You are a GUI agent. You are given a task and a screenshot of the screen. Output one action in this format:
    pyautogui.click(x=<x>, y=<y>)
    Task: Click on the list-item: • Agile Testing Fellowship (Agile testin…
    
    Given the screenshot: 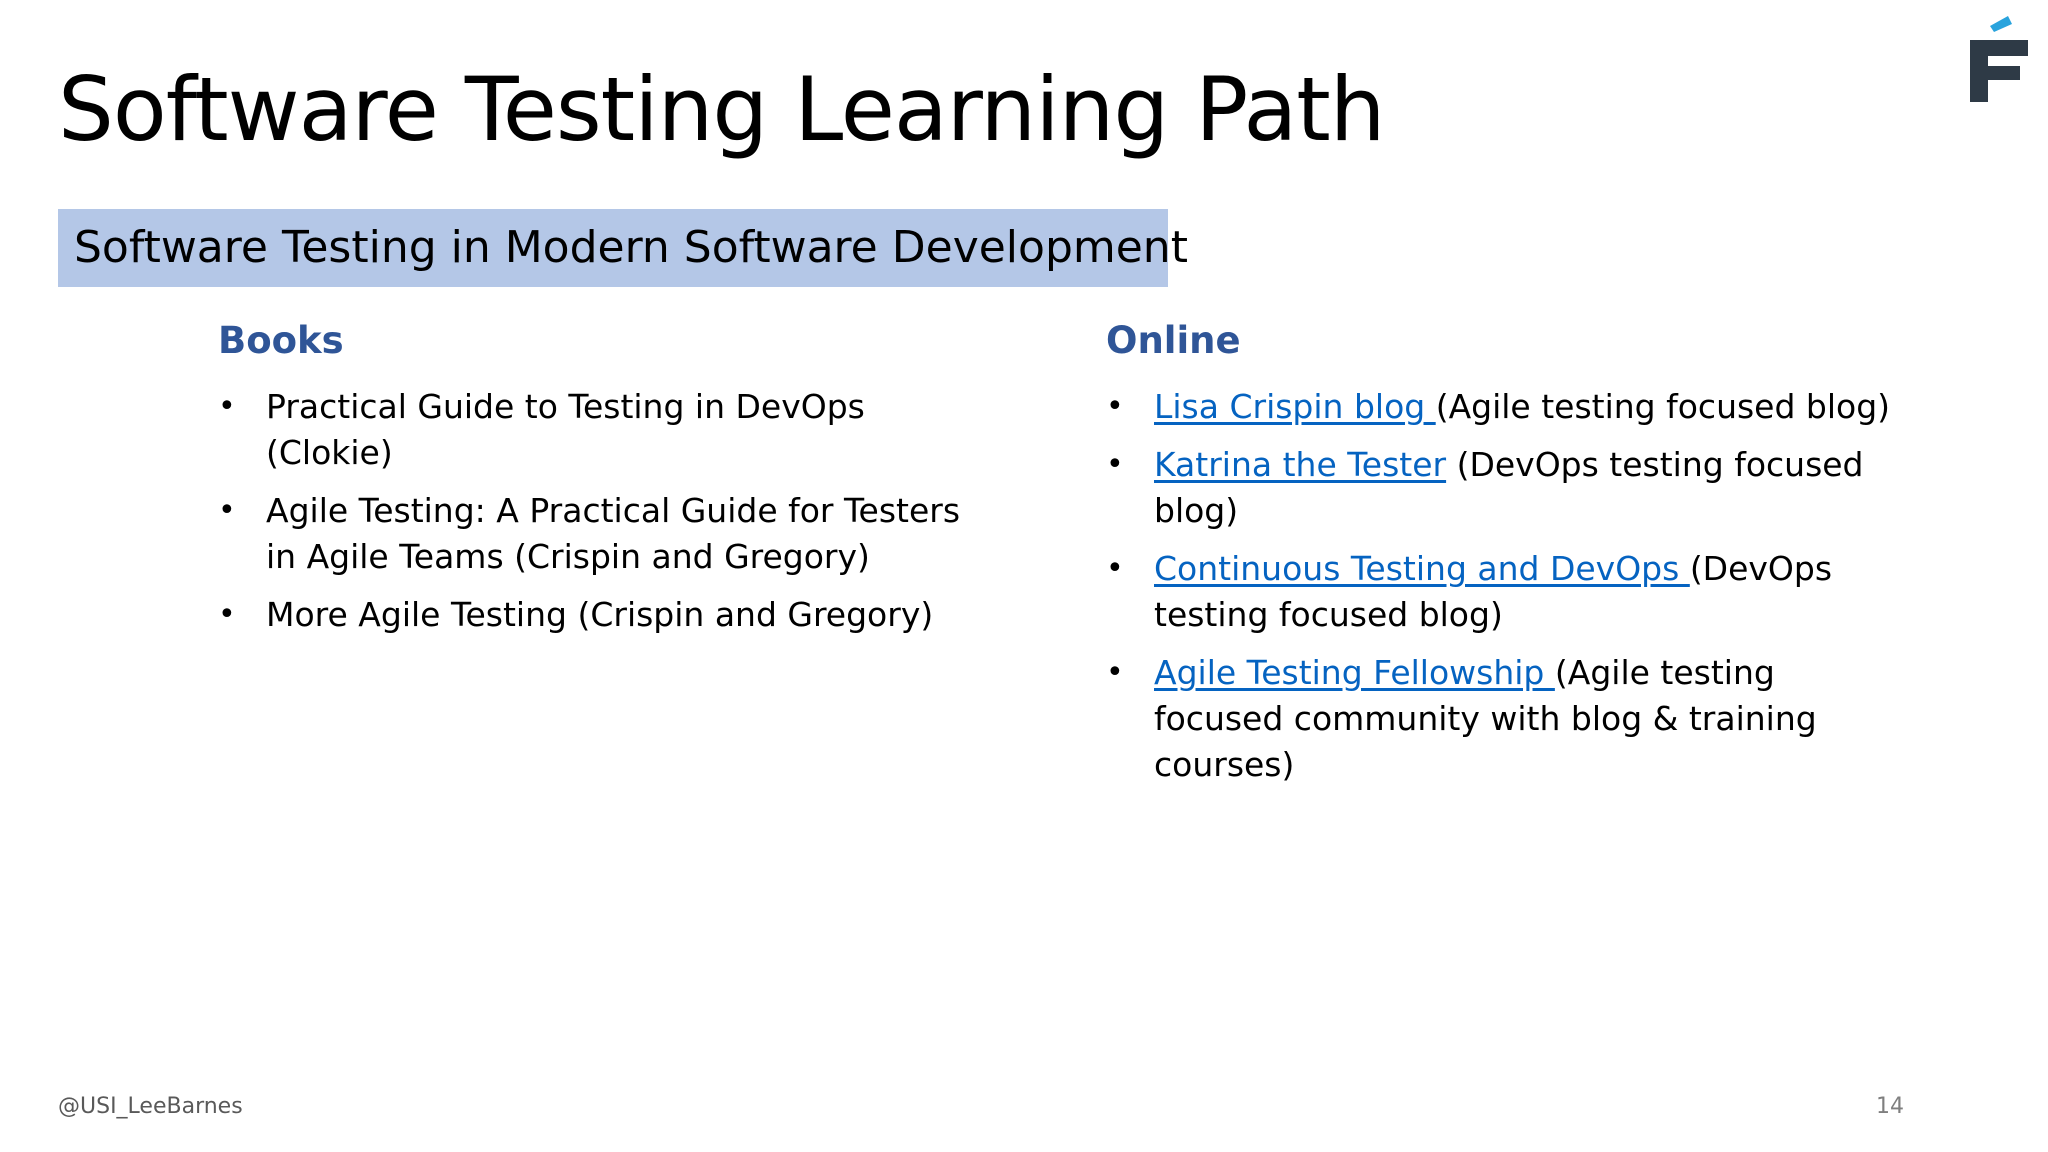 What is the action you would take?
    pyautogui.click(x=1501, y=719)
    